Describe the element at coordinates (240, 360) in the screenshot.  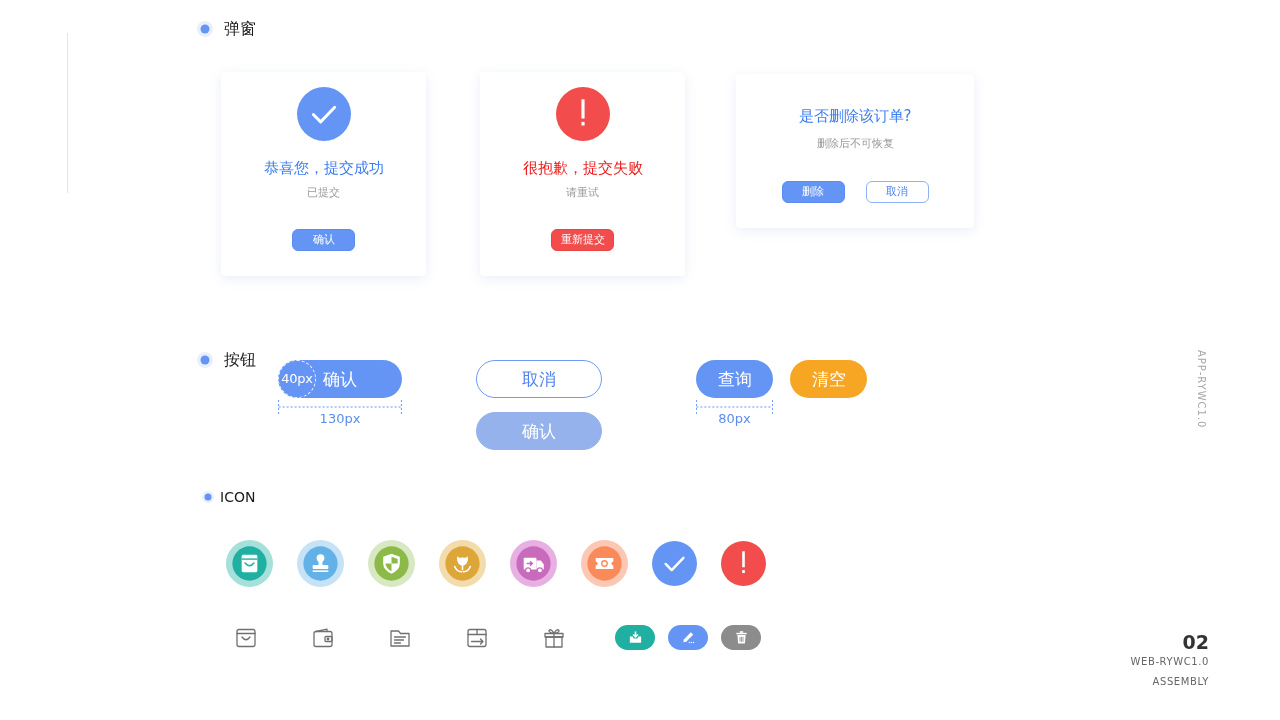
I see `section-title: 按钮` at that location.